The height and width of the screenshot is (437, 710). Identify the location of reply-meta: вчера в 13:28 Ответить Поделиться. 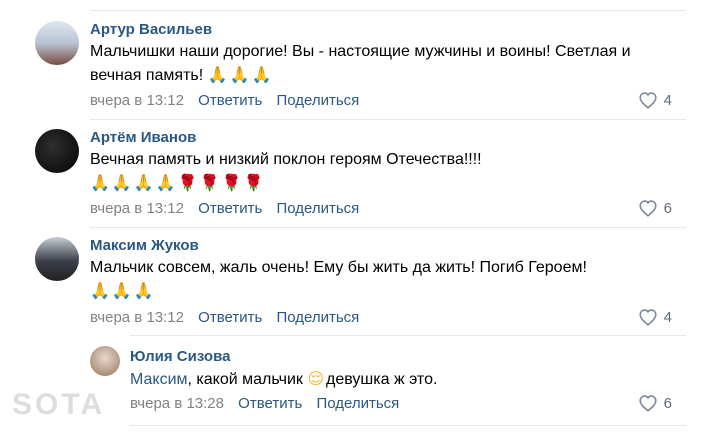
(264, 403).